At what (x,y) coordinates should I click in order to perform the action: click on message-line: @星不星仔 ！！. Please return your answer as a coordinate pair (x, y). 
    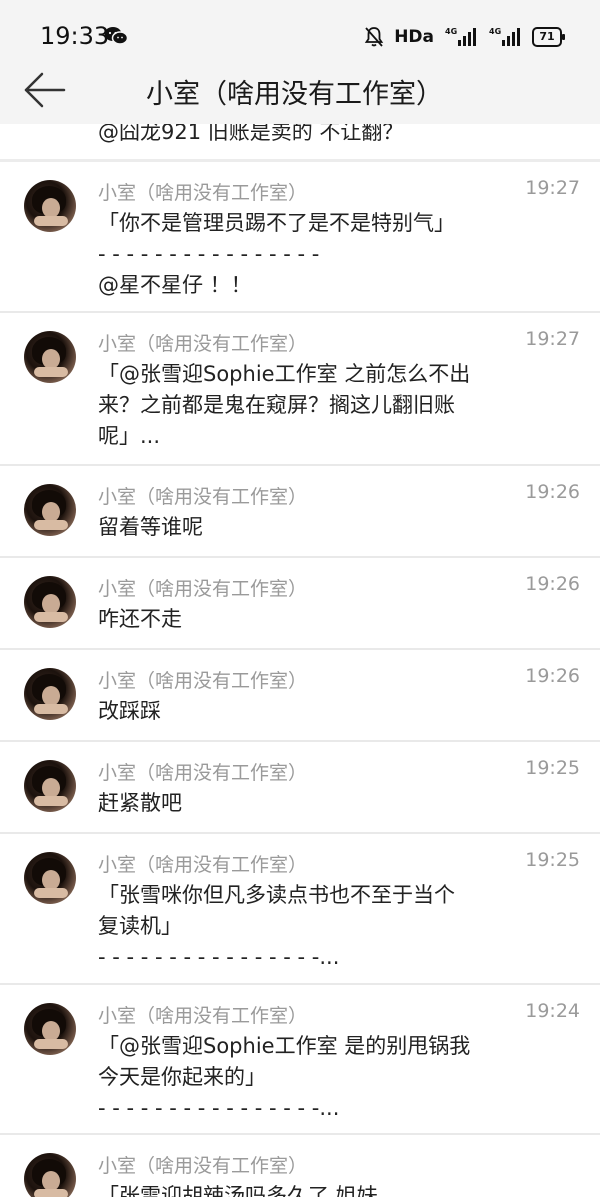
    Looking at the image, I should click on (175, 285).